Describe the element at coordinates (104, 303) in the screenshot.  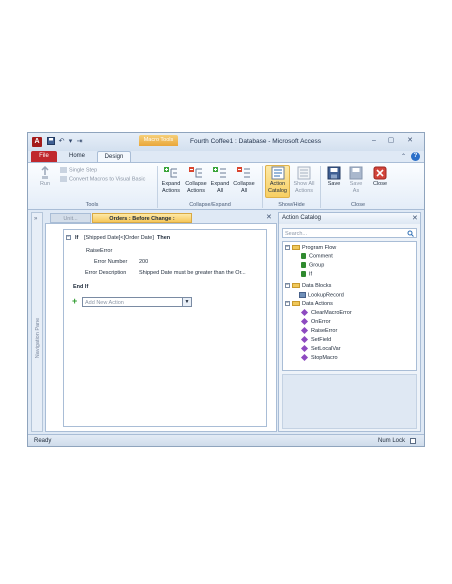
I see `add-new-action-placeholder: Add New Action` at that location.